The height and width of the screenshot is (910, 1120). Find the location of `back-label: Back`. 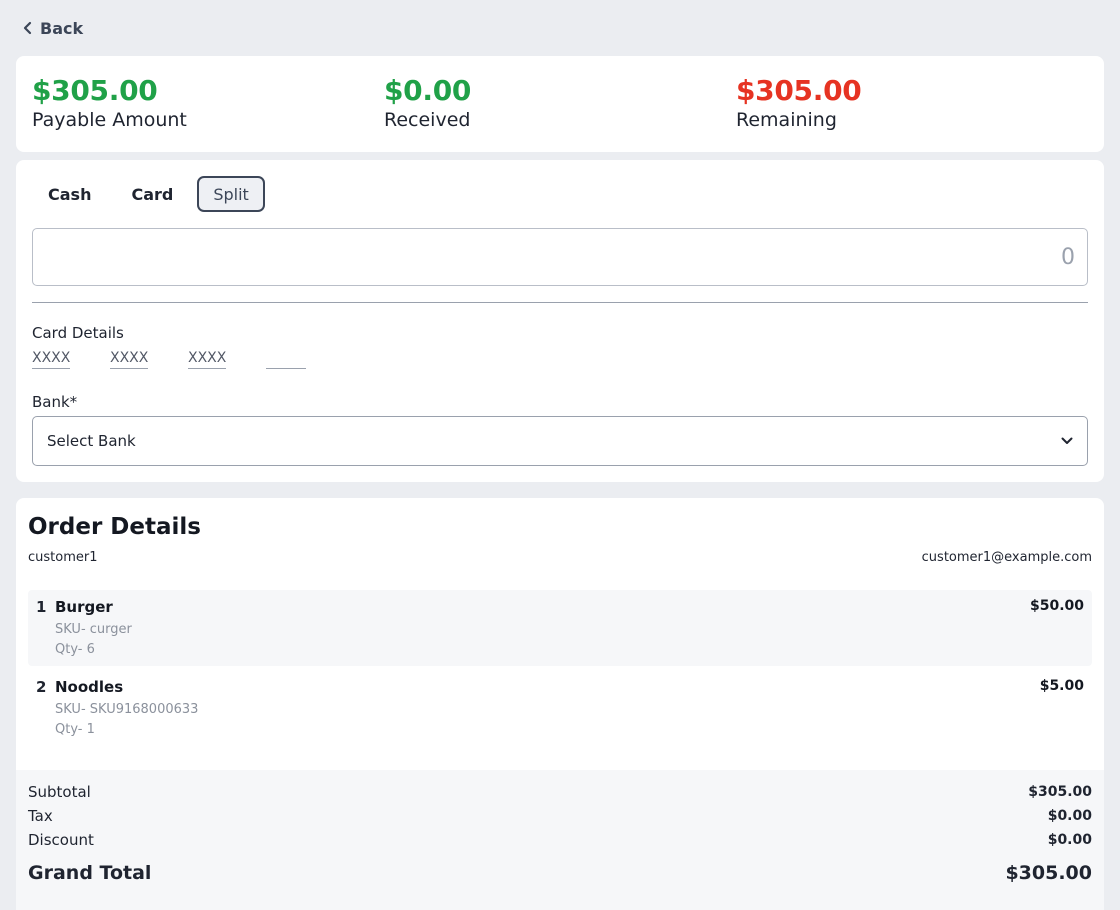

back-label: Back is located at coordinates (62, 28).